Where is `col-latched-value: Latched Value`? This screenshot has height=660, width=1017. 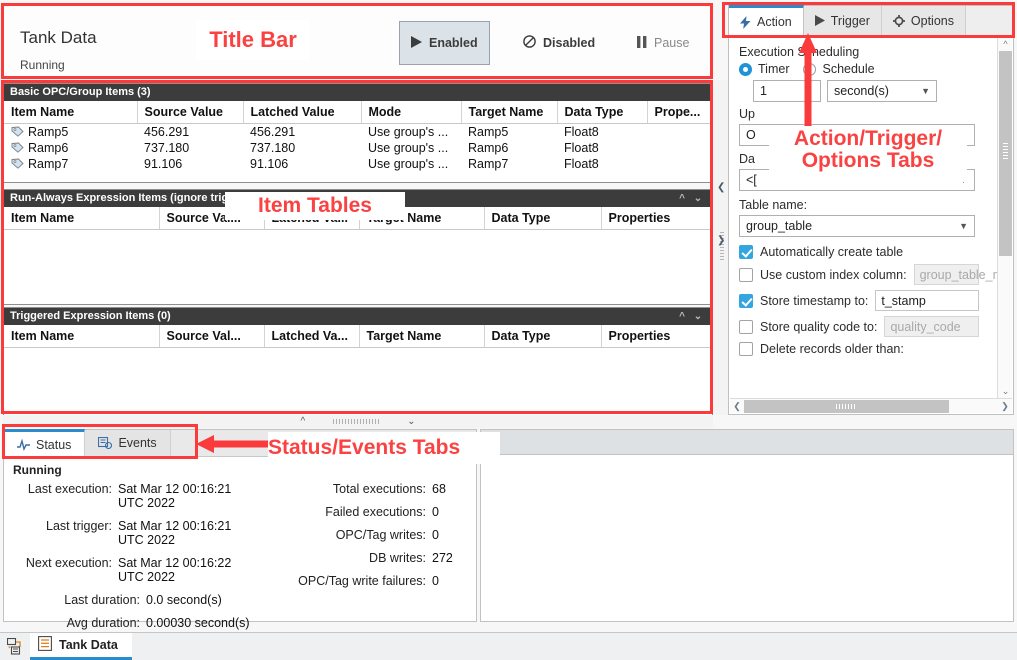 col-latched-value: Latched Value is located at coordinates (302, 112).